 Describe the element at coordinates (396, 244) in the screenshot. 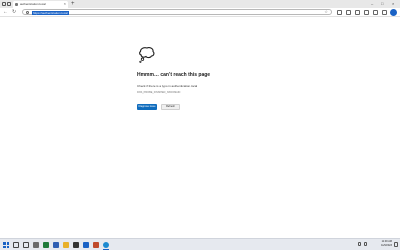

I see `notifications-icon` at that location.